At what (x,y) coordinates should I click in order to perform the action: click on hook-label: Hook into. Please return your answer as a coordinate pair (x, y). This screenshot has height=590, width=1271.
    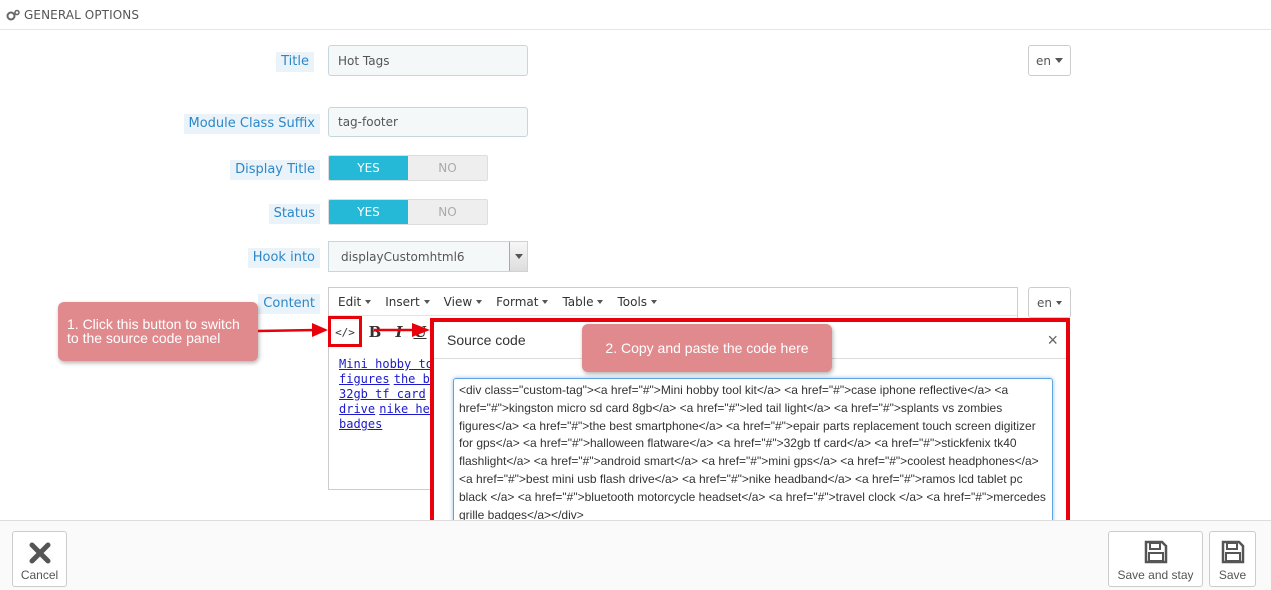
    Looking at the image, I should click on (283, 258).